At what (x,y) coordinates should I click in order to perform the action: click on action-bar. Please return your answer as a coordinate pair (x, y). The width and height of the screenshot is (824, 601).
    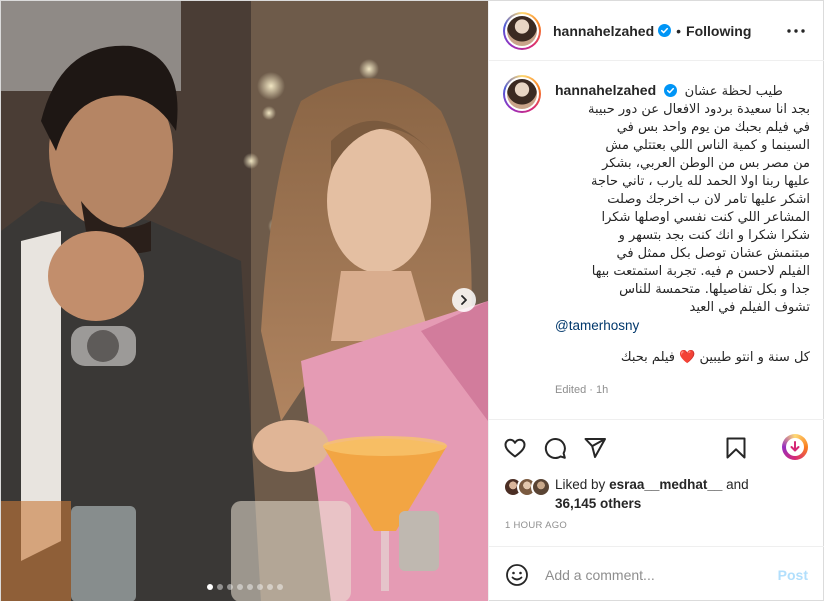
    Looking at the image, I should click on (656, 447).